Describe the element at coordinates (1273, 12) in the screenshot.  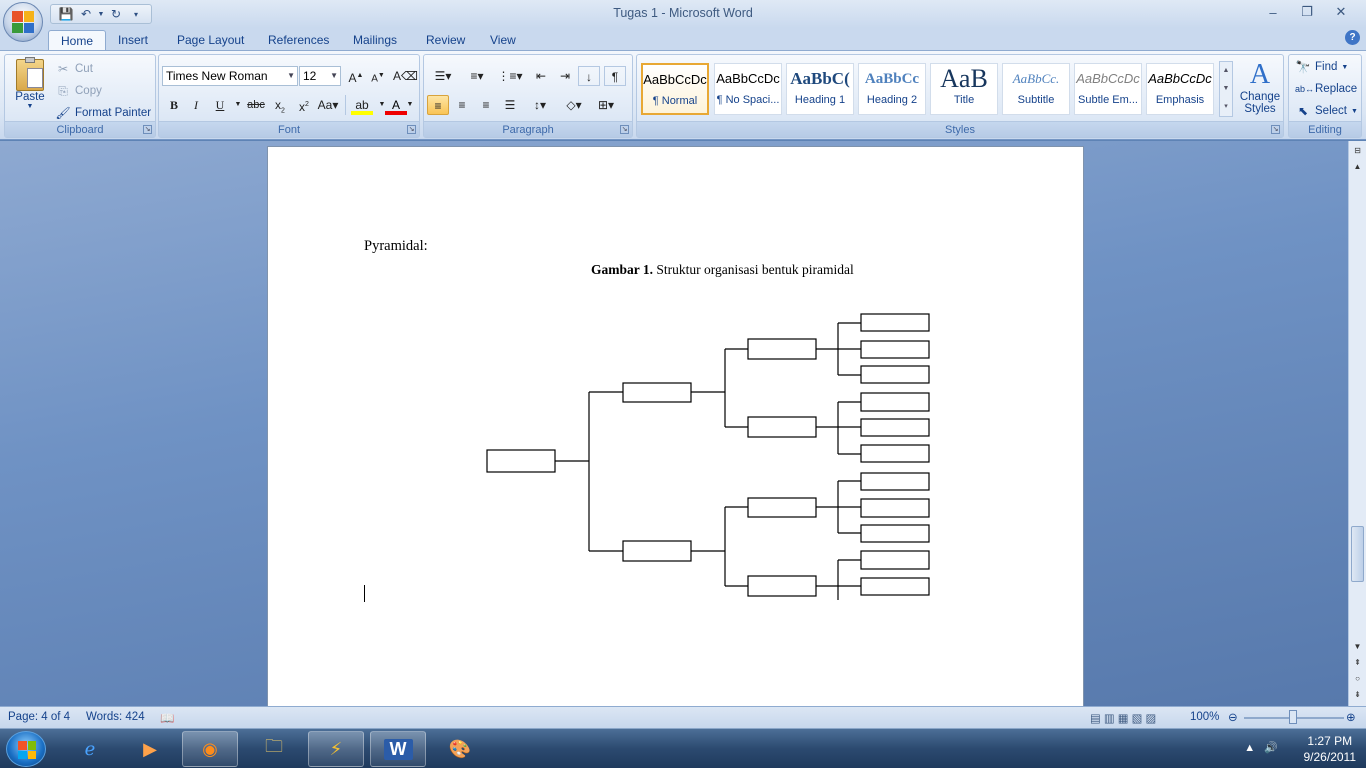
I see `minimize-button: –` at that location.